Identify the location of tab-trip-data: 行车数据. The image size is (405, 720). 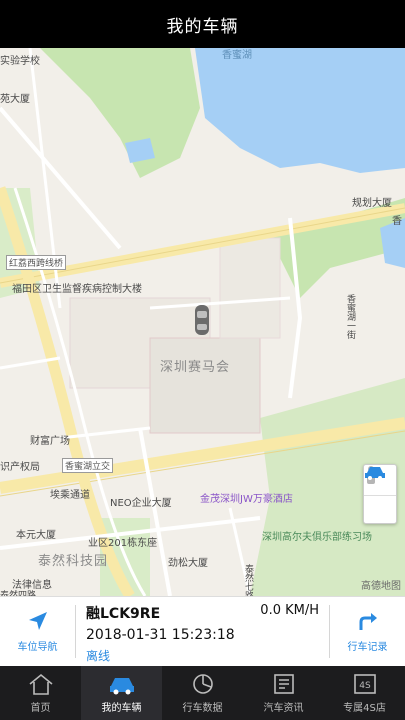
(202, 693).